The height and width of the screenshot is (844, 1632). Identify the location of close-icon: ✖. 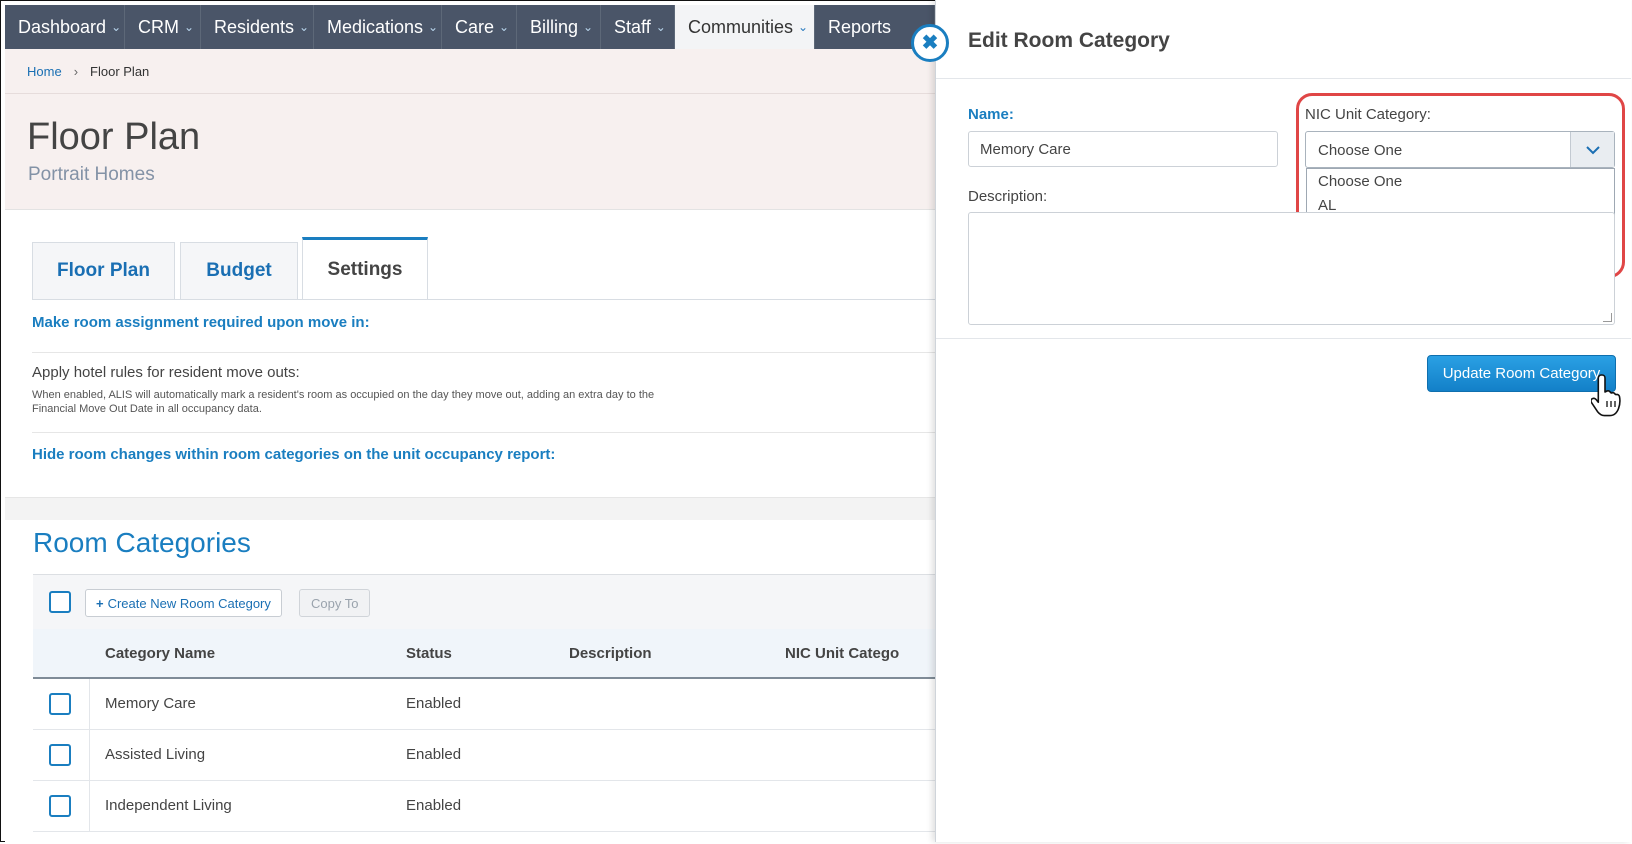
(930, 43).